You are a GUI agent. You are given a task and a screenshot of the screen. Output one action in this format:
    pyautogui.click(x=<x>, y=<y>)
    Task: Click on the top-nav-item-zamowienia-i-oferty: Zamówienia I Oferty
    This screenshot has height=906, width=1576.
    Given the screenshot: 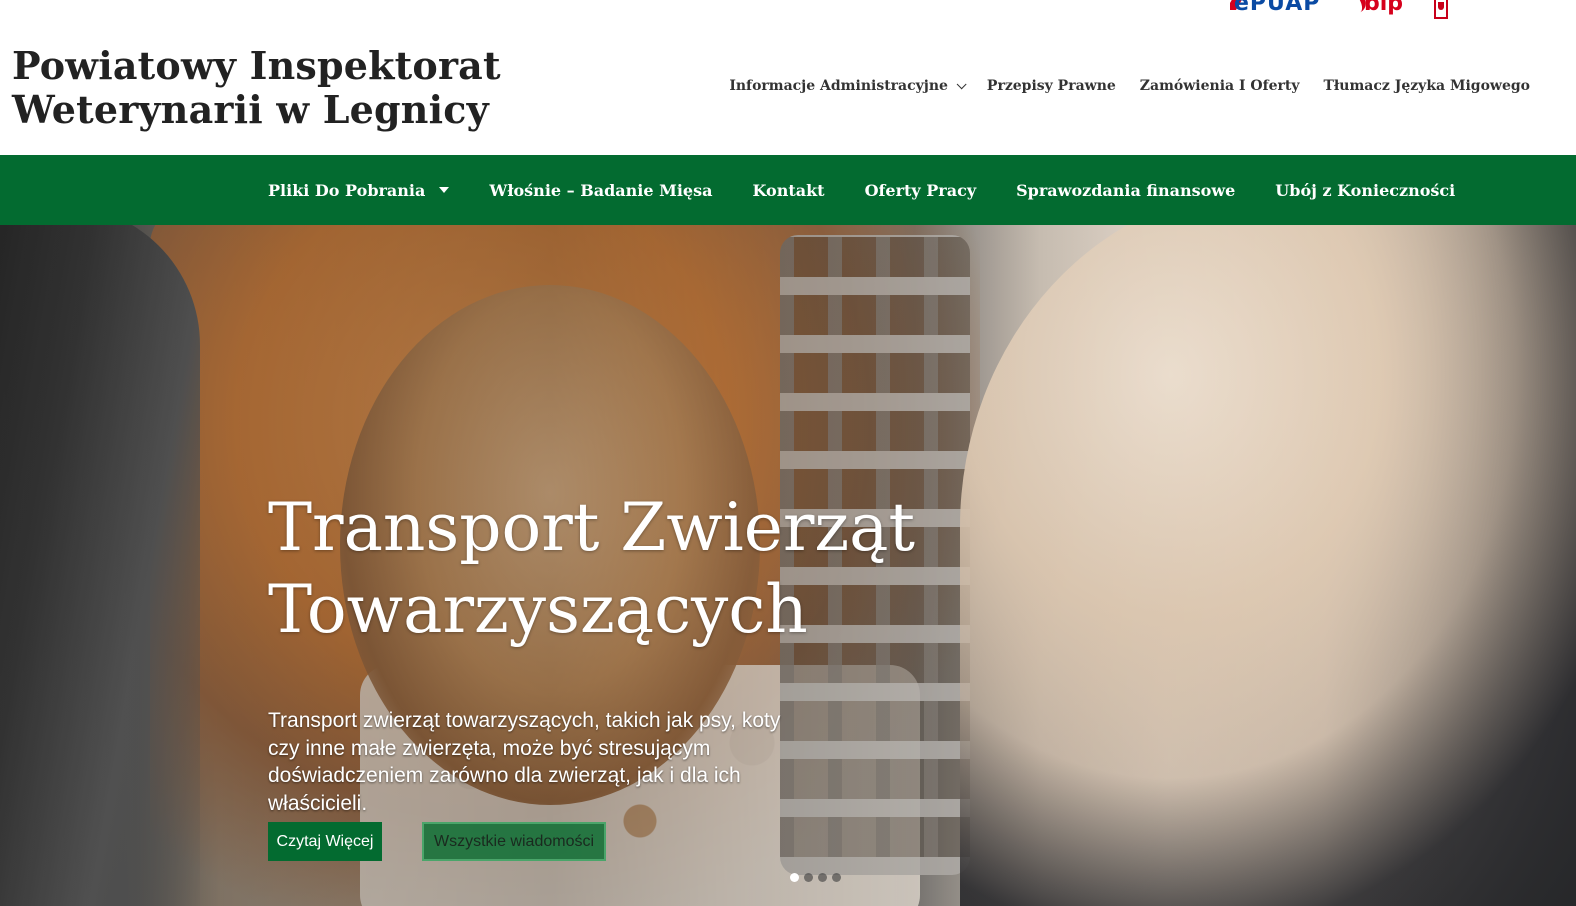 What is the action you would take?
    pyautogui.click(x=1220, y=86)
    